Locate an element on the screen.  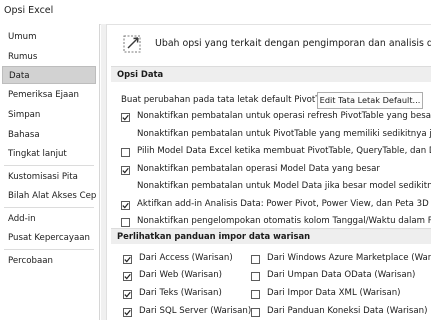
section-legacy-import: Perlihatkan panduan impor data warisan is located at coordinates (271, 236).